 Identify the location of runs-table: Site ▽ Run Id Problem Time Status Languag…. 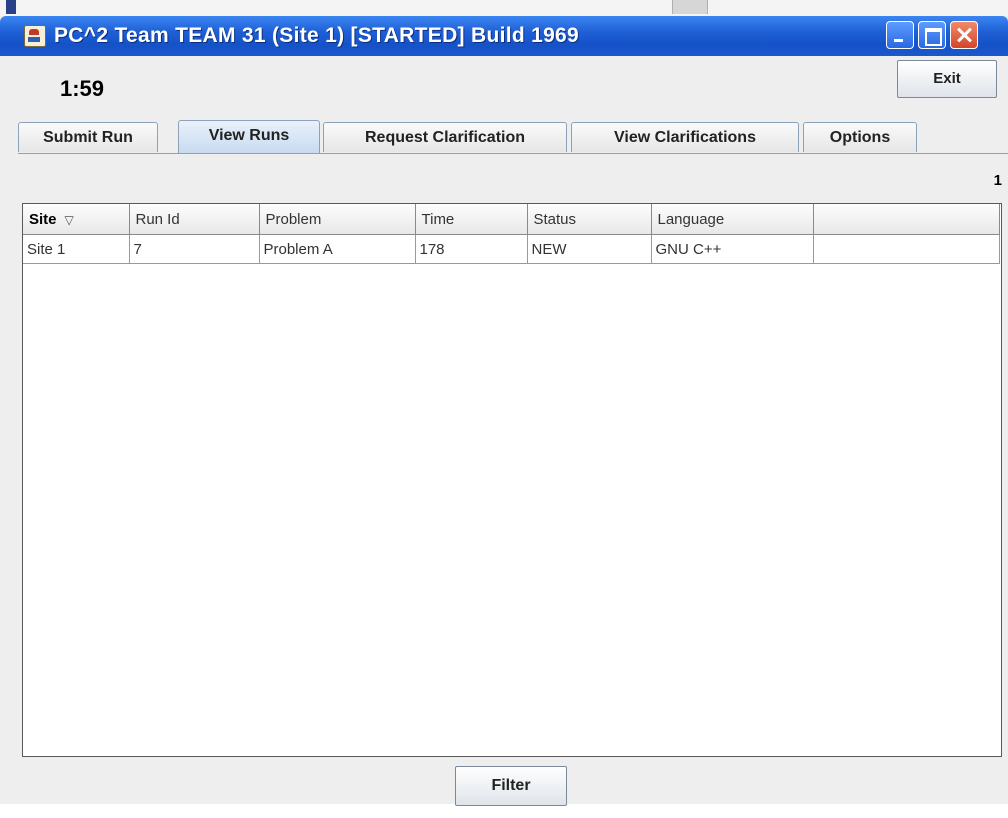
(511, 234).